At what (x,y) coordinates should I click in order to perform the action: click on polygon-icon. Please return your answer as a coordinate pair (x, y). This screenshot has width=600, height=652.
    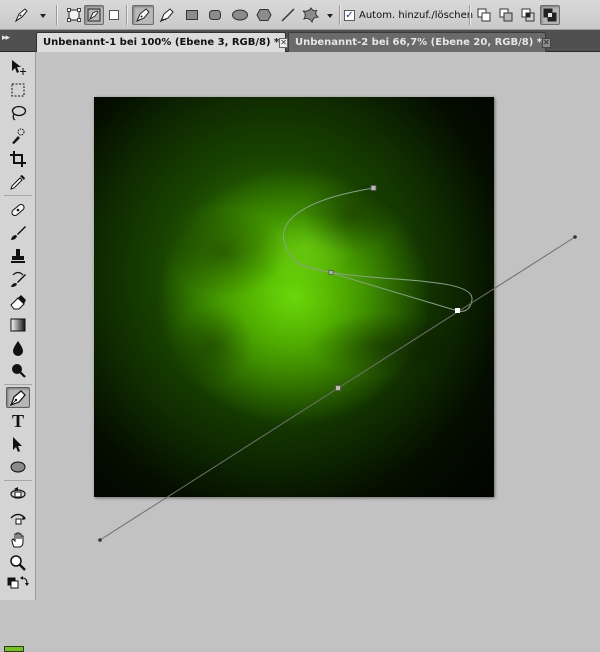
    Looking at the image, I should click on (264, 15).